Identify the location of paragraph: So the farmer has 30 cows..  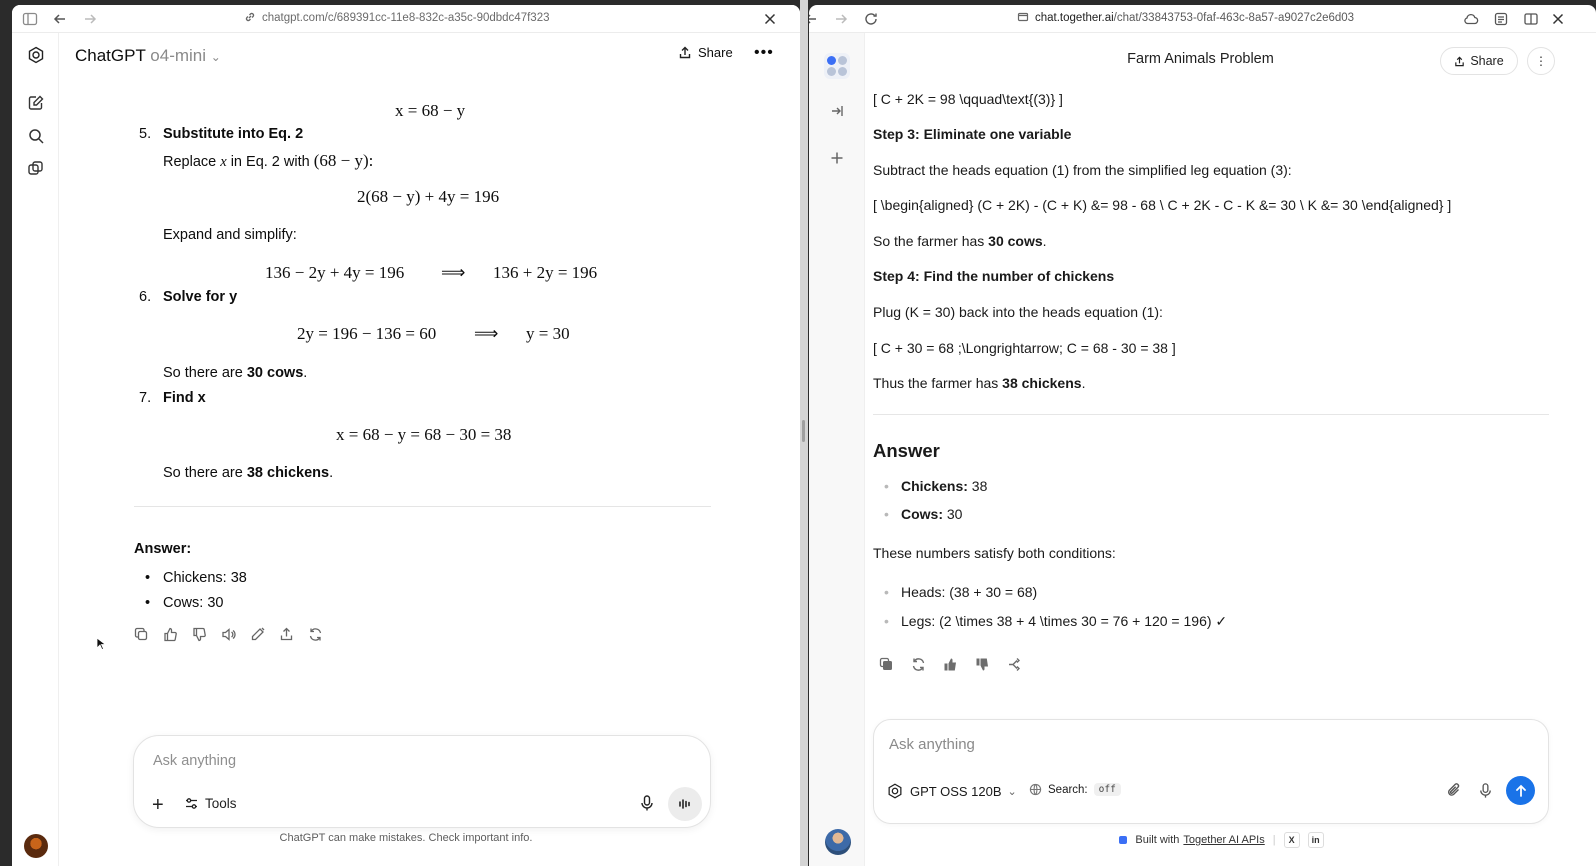
(960, 241).